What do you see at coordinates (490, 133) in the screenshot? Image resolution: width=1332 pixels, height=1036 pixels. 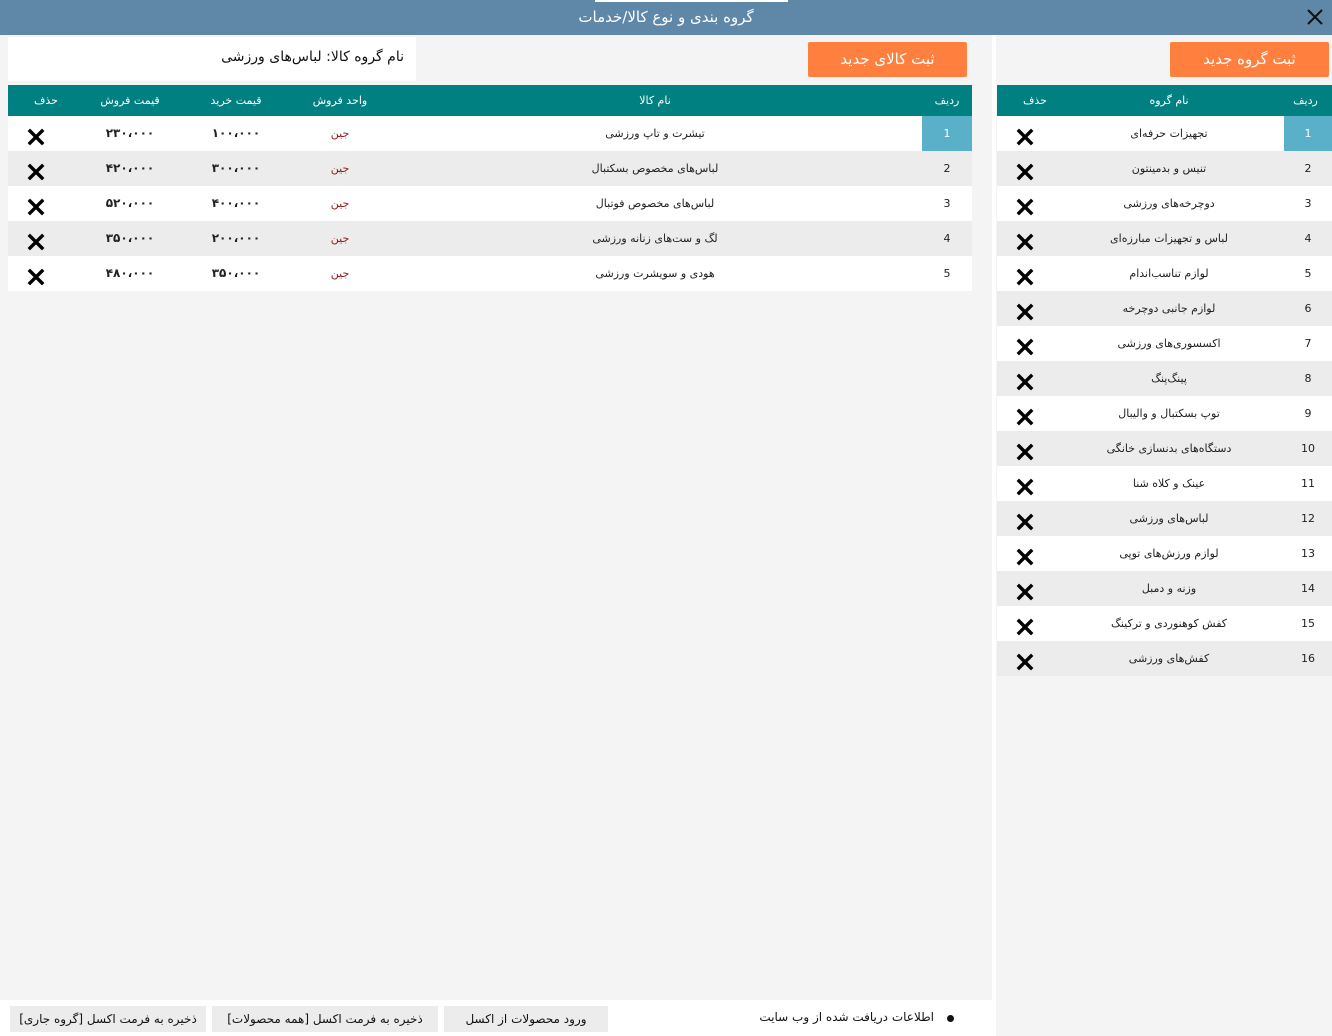 I see `product-row: 1 تیشرت و تاپ ورزشی جین ۱۰۰،۰۰۰ ۲۳۰،۰۰۰` at bounding box center [490, 133].